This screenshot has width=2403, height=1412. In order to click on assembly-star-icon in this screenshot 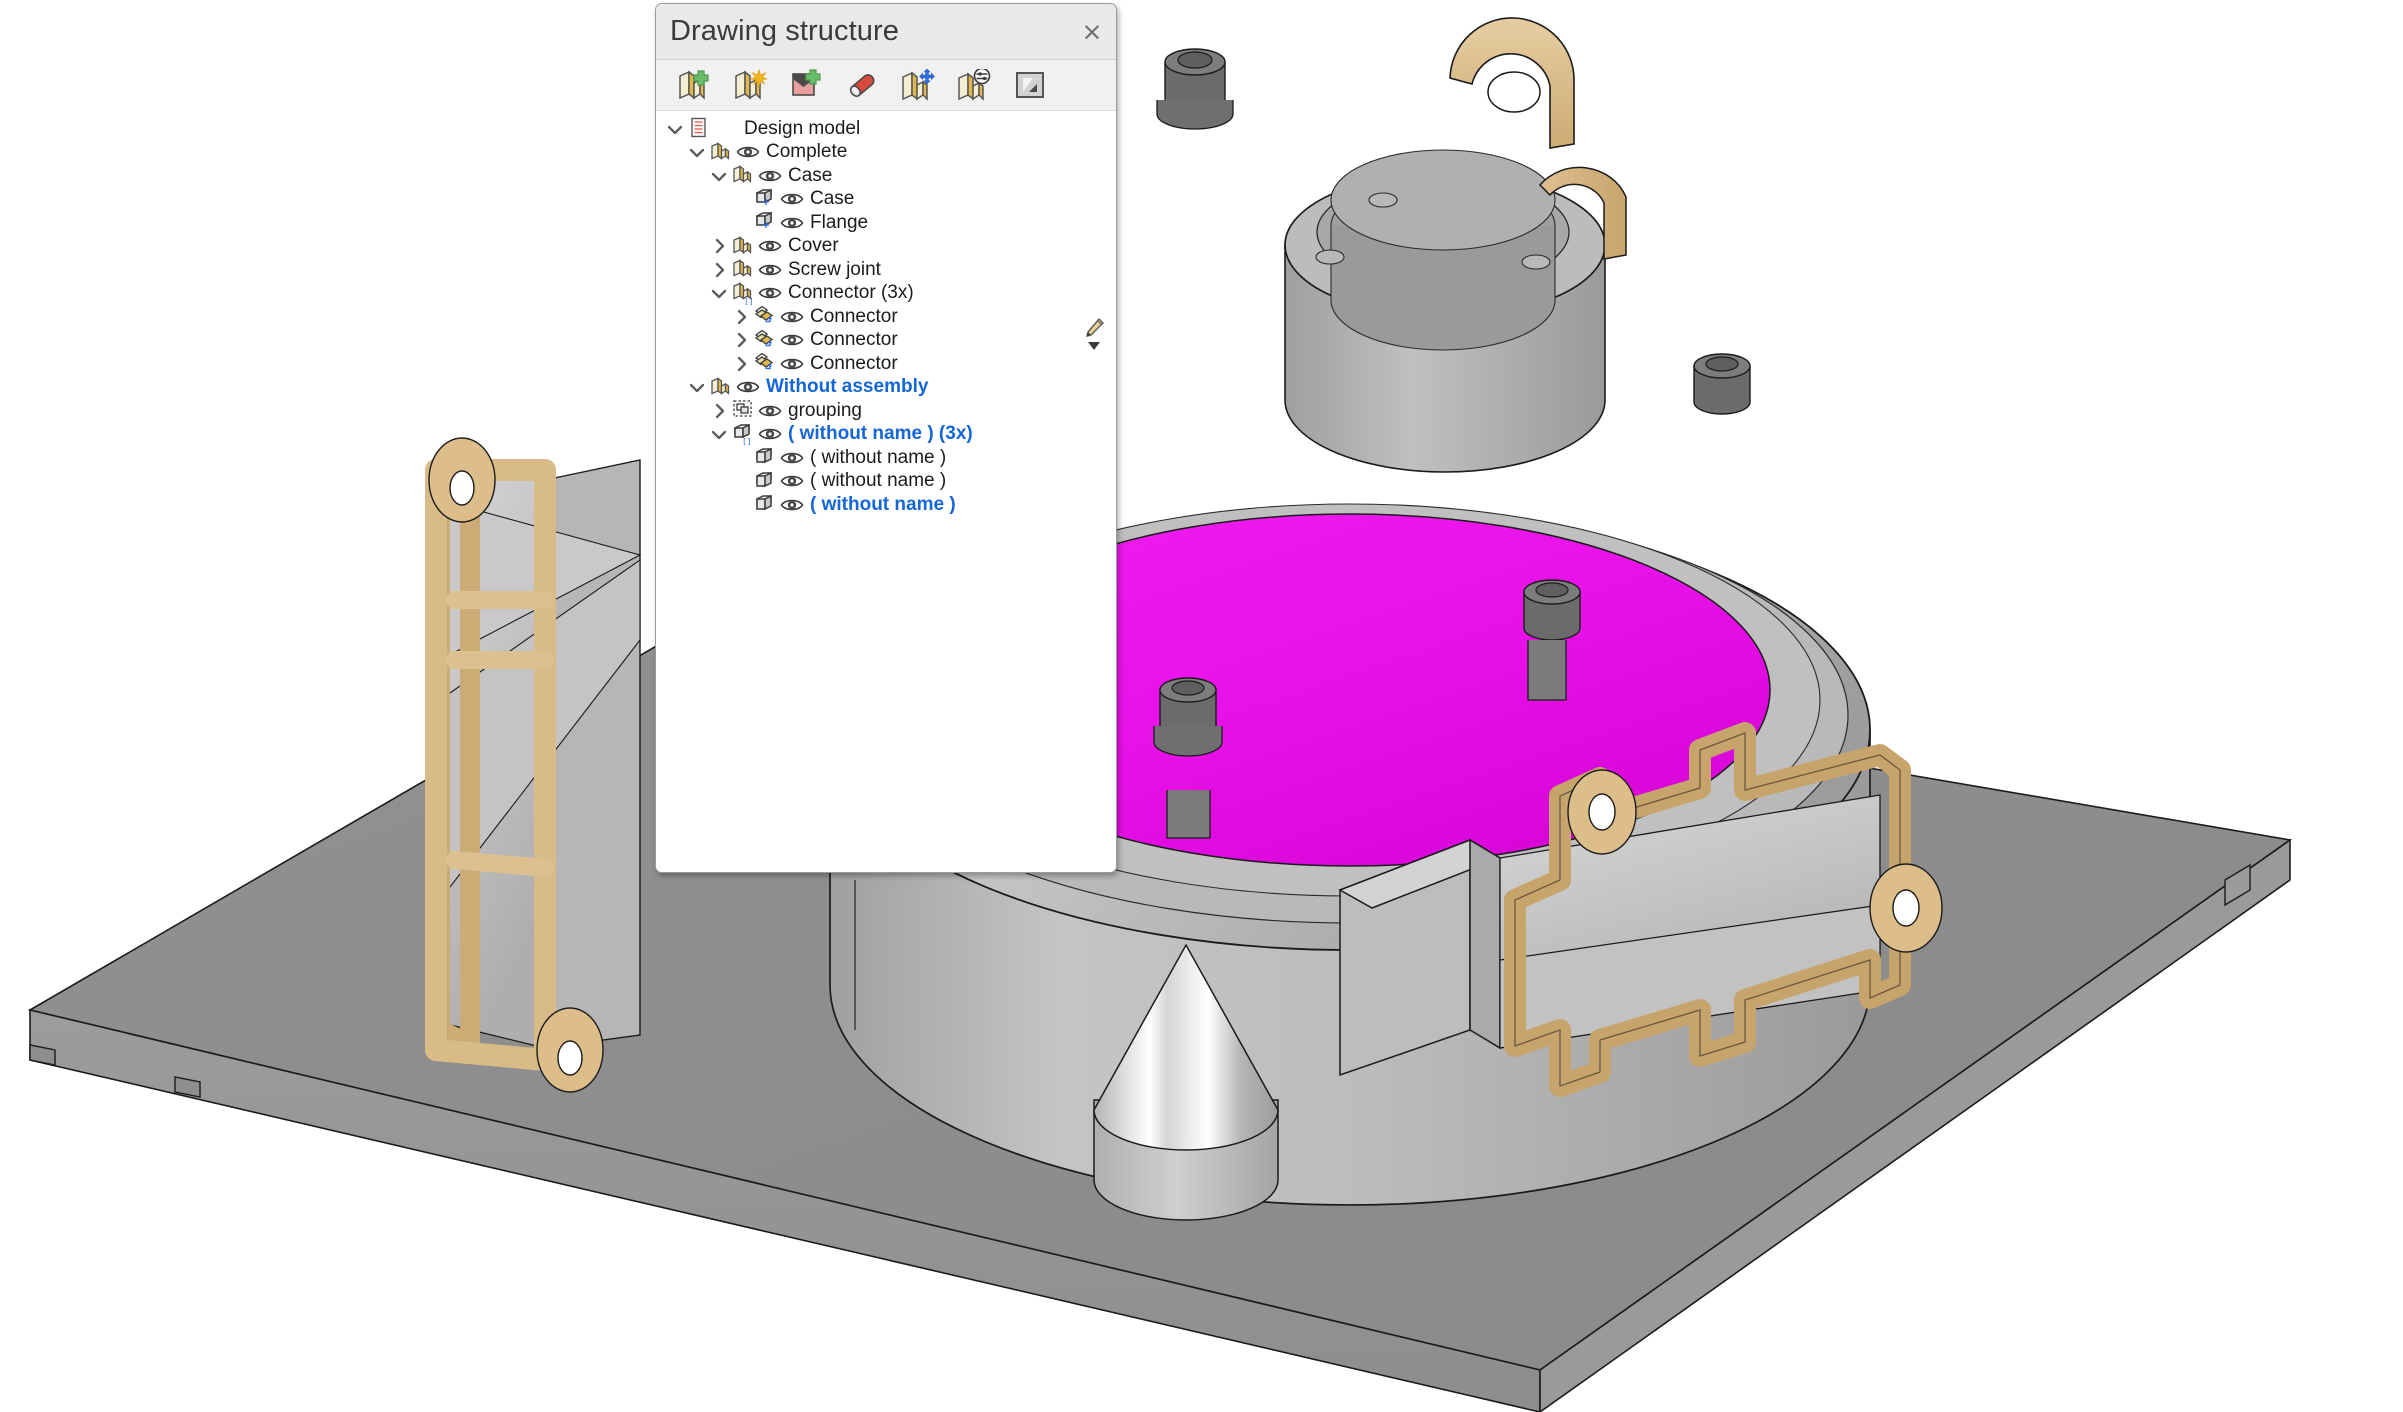, I will do `click(751, 84)`.